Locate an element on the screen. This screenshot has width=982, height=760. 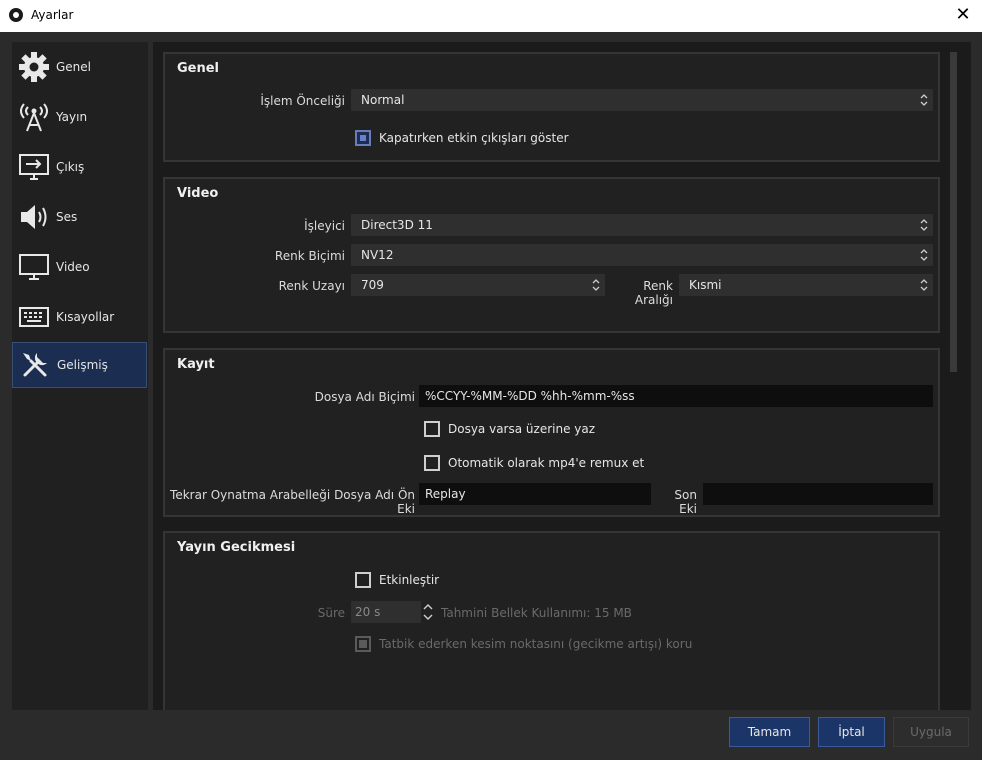
overwrite-row: Dosya varsa üzerine yaz is located at coordinates (509, 429).